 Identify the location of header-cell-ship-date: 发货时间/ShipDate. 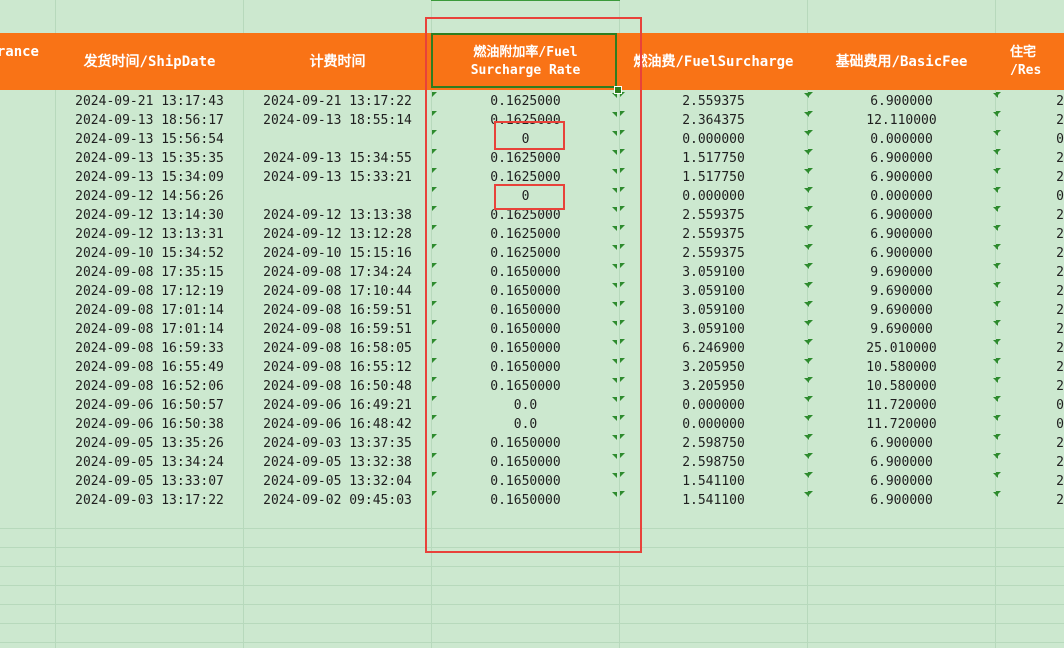
(149, 61).